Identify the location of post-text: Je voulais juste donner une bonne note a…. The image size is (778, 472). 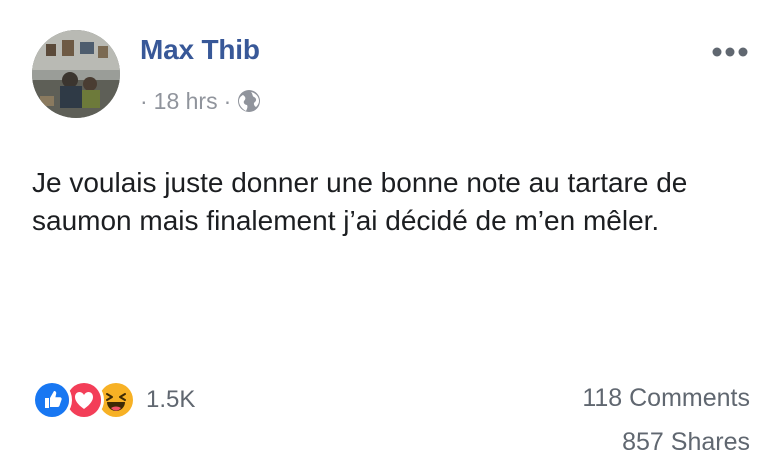
(360, 201).